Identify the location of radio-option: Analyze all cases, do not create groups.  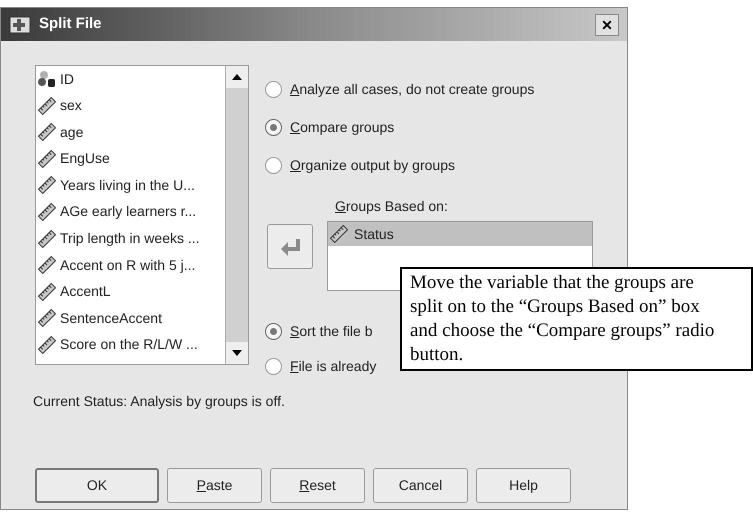
(399, 89).